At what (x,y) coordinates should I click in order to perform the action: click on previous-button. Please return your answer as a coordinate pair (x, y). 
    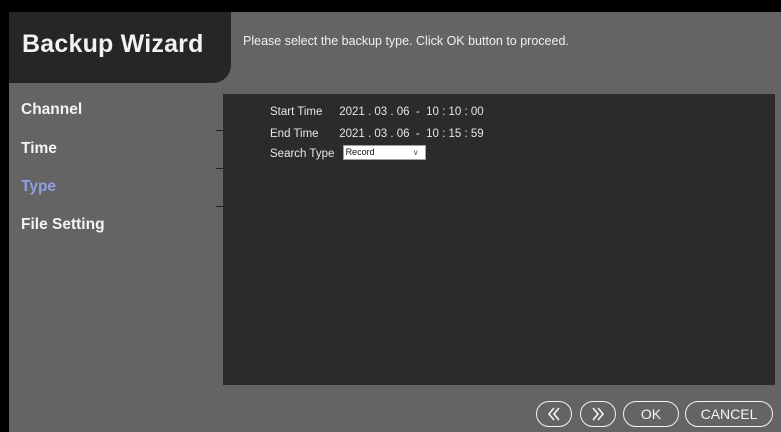
    Looking at the image, I should click on (554, 414).